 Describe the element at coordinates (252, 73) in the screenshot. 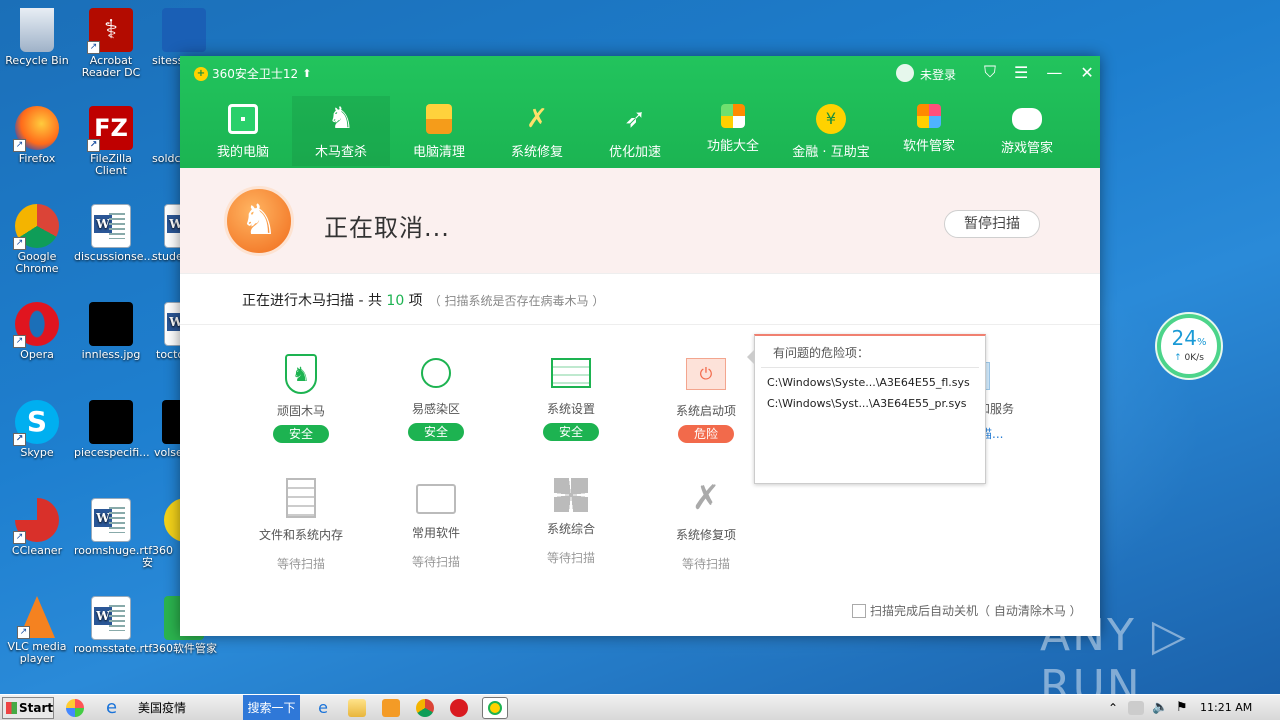

I see `app-title: + 360安全卫士12 ⬆` at that location.